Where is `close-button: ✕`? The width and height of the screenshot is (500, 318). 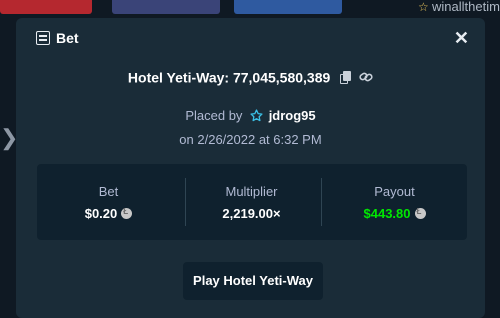 close-button: ✕ is located at coordinates (461, 38).